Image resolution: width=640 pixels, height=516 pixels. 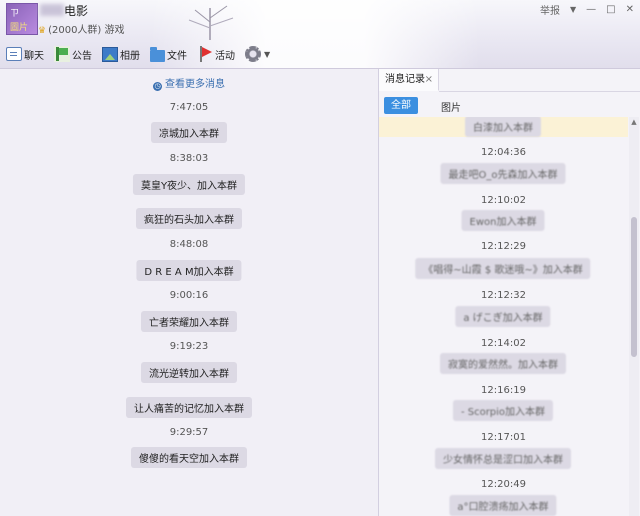 What do you see at coordinates (75, 30) in the screenshot?
I see `member-count: (2000人群)` at bounding box center [75, 30].